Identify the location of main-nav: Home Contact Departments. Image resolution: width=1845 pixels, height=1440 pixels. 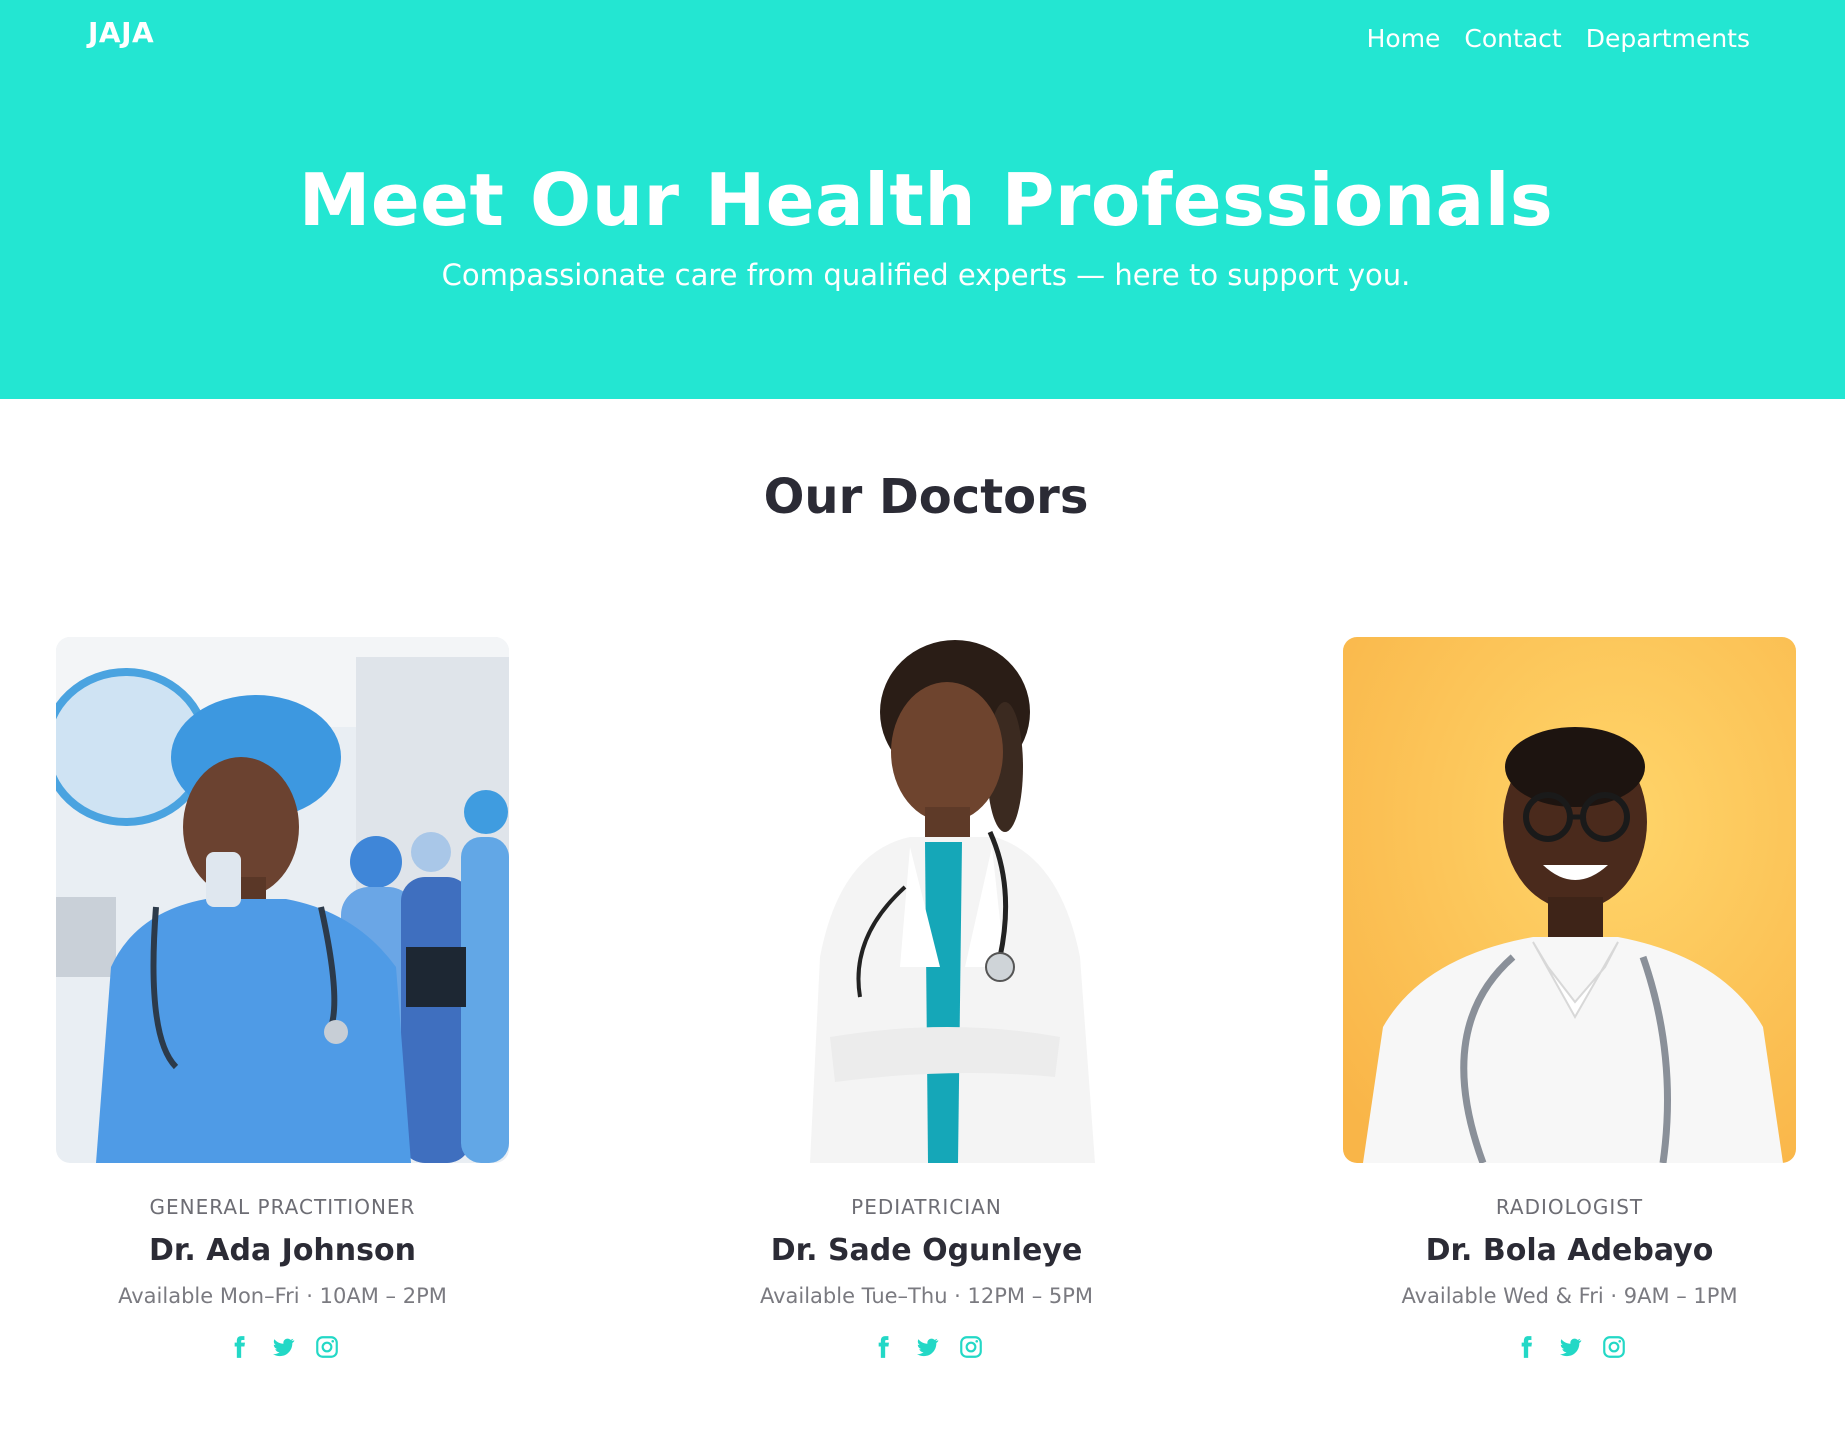
(1558, 38).